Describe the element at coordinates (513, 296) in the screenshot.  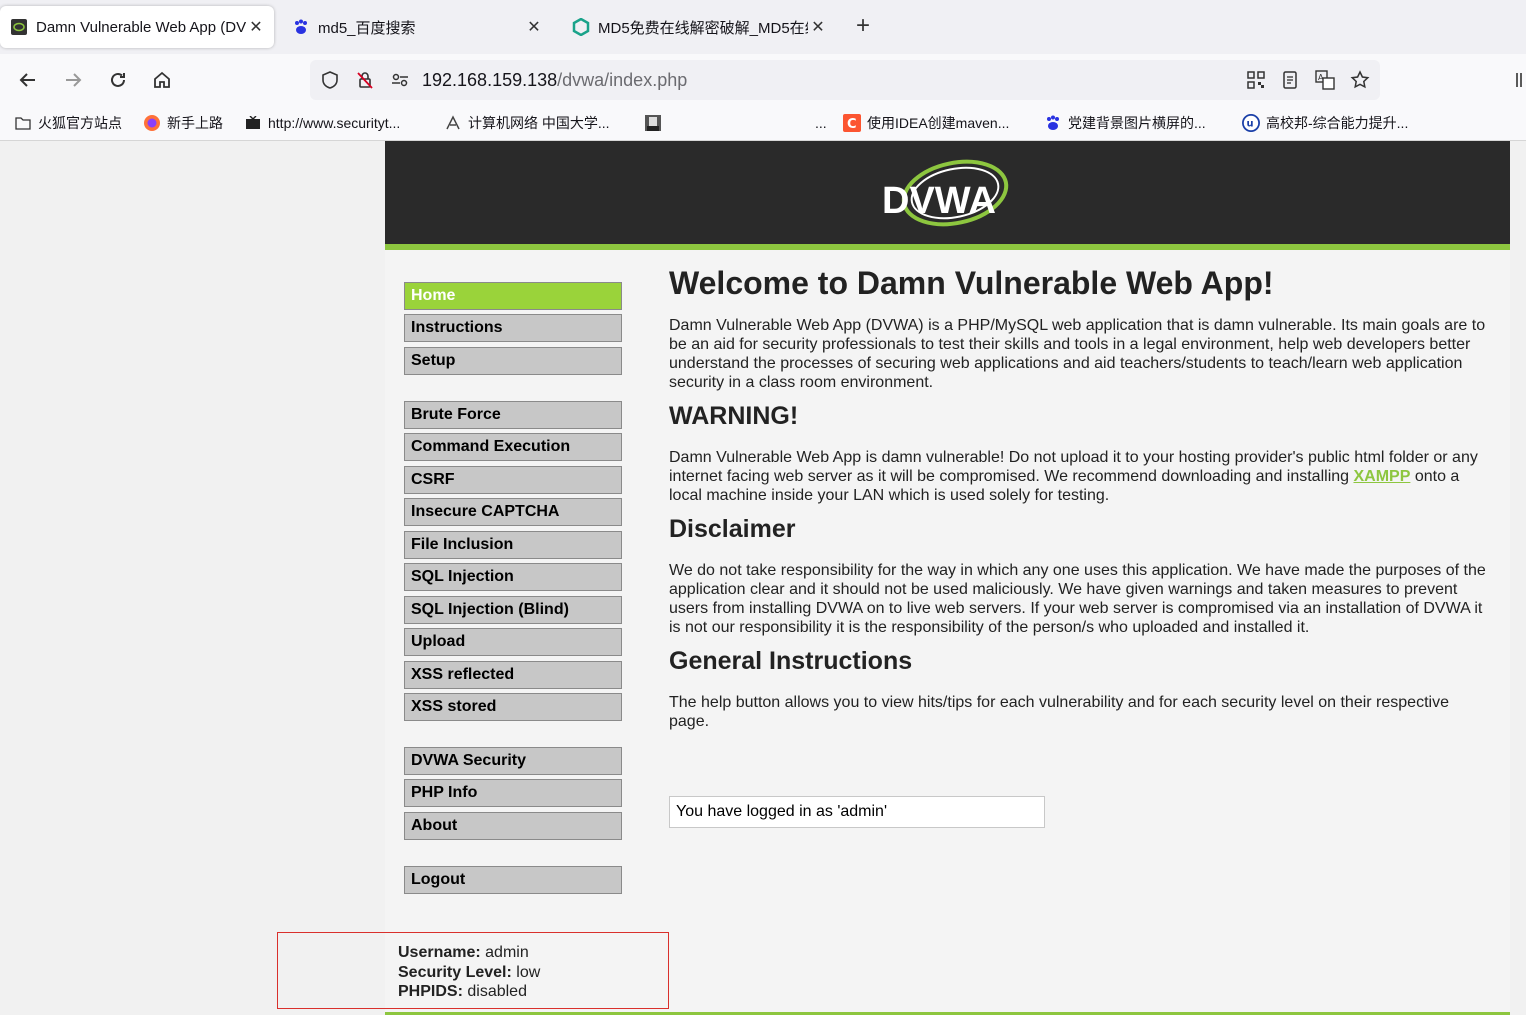
I see `menu-home: Home` at that location.